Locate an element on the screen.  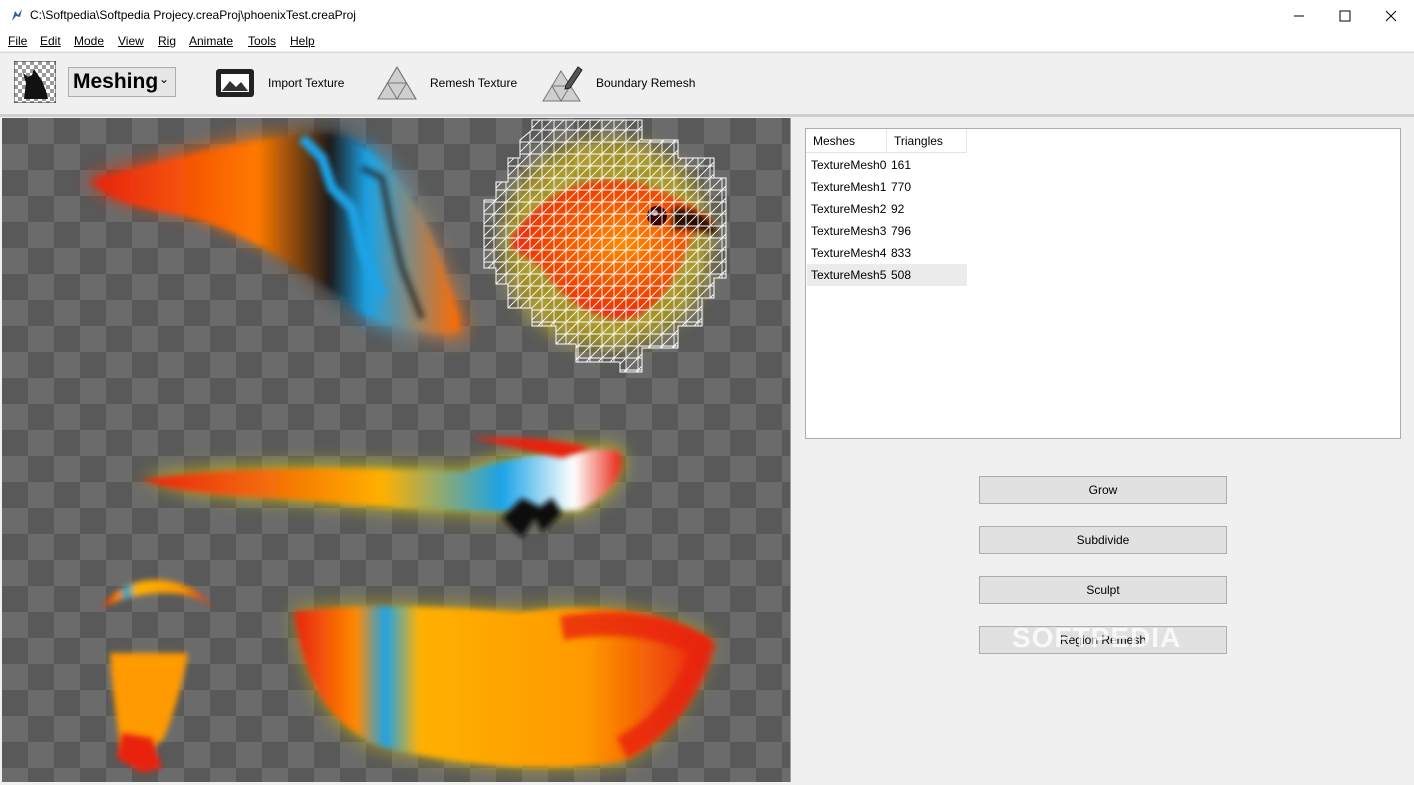
remesh-texture-button: Remesh Texture is located at coordinates (446, 83).